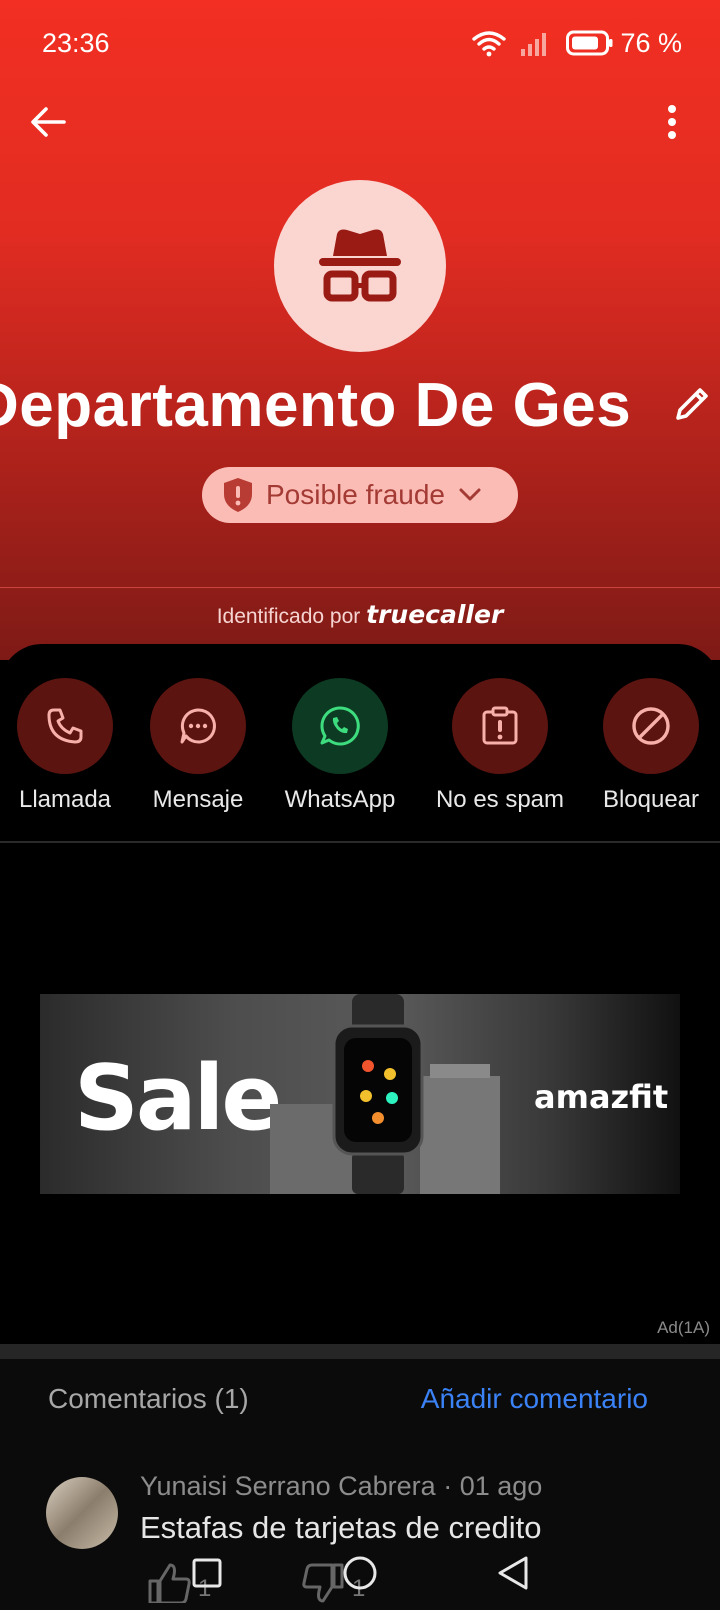  I want to click on not-spam-action: No es spam, so click(500, 746).